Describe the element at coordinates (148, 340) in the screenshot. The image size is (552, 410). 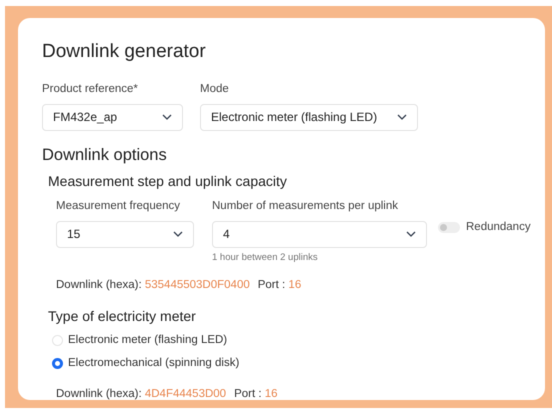
I see `radio-label: Electronic meter (flashing LED)` at that location.